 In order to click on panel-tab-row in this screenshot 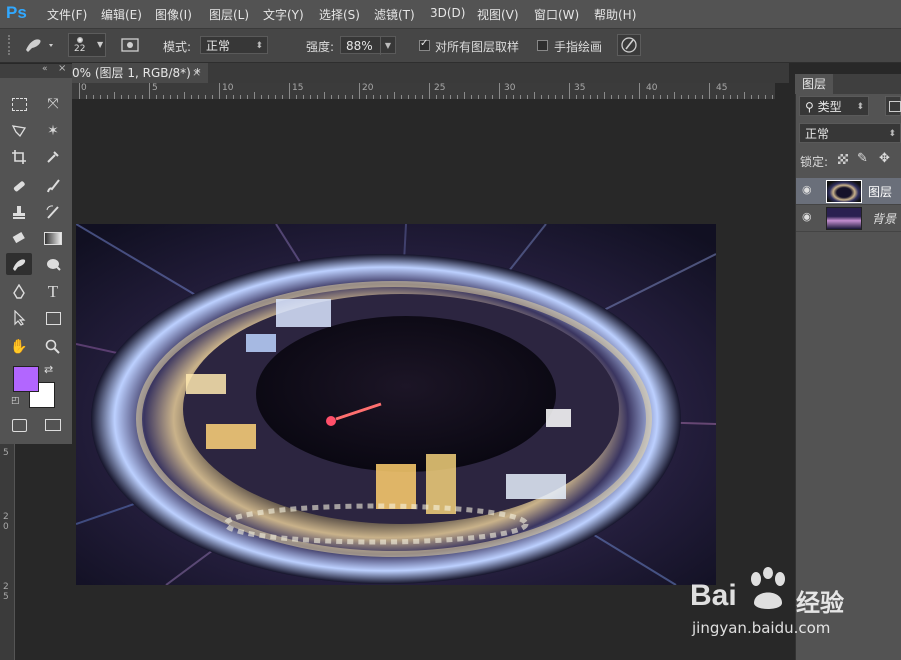, I will do `click(867, 84)`.